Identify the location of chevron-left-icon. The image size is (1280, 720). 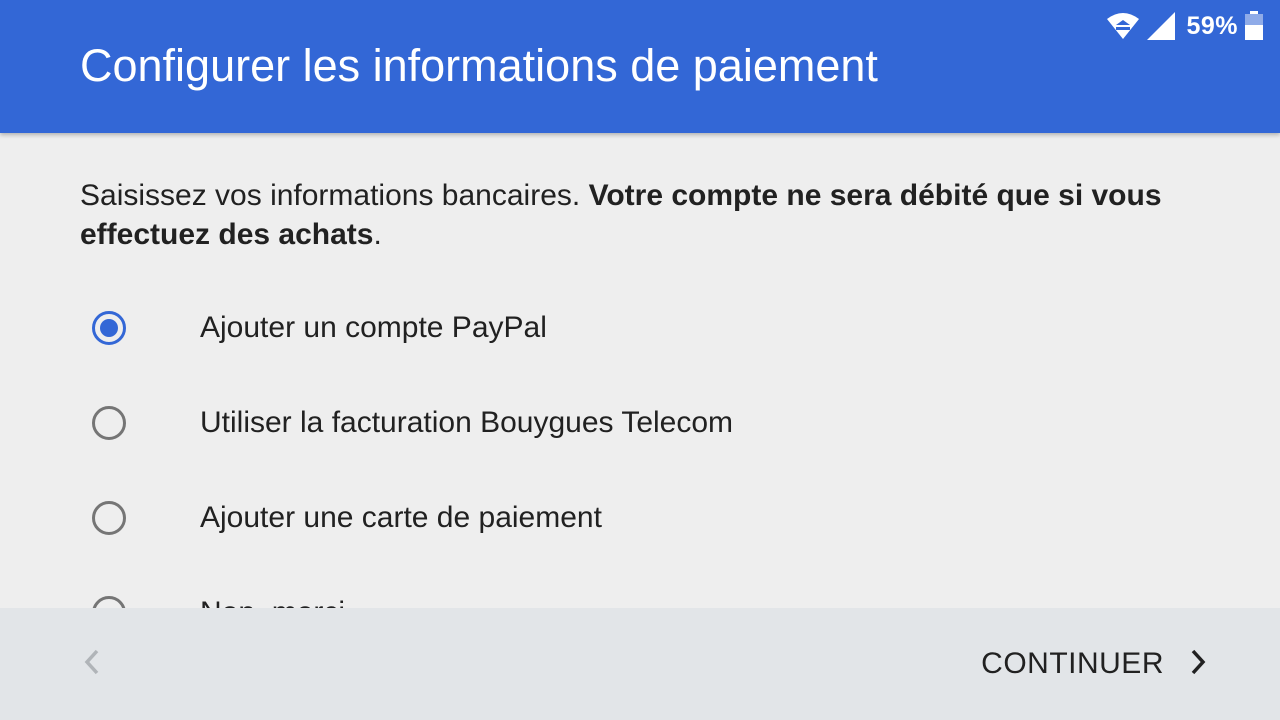
(92, 664).